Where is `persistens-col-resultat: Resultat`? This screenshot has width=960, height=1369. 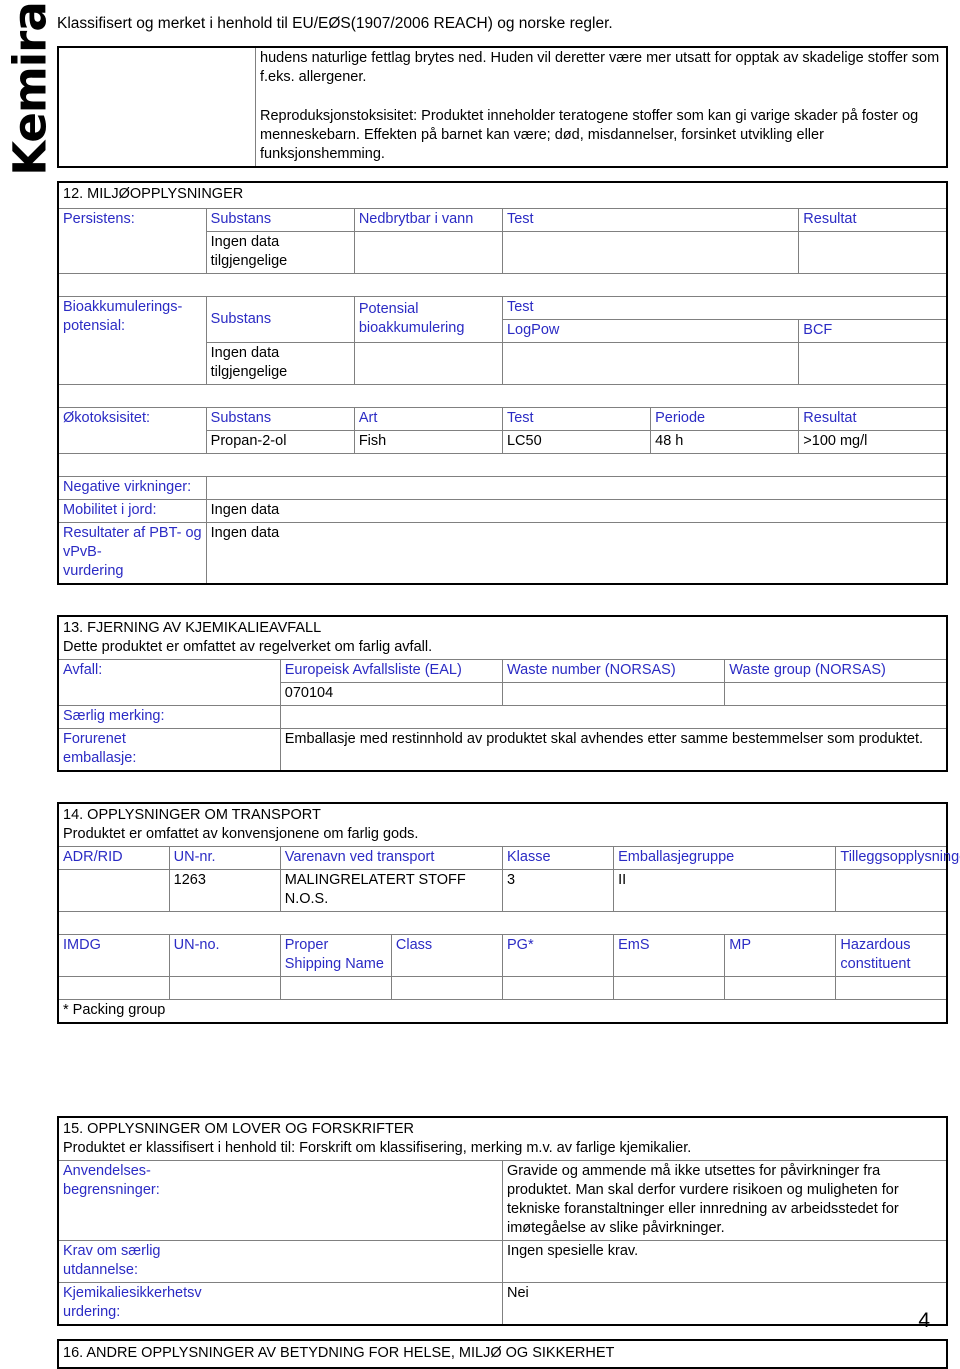
persistens-col-resultat: Resultat is located at coordinates (873, 220).